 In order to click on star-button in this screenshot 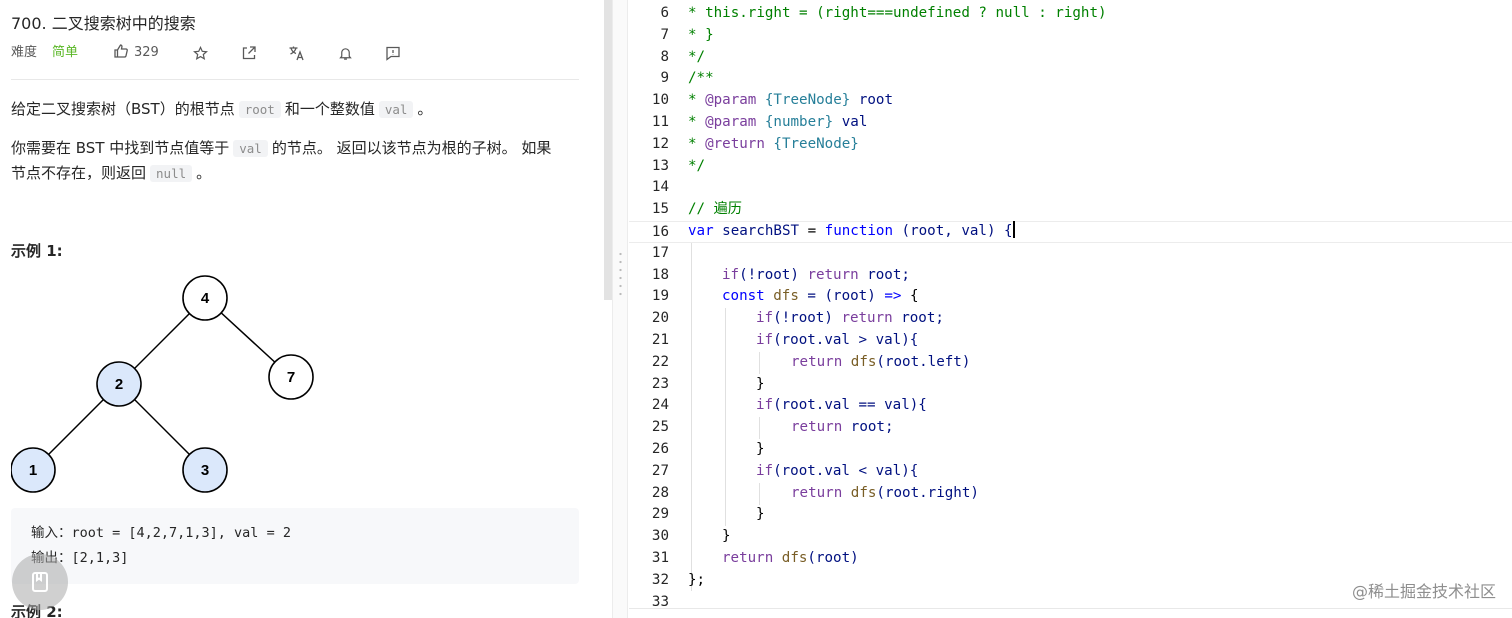, I will do `click(200, 53)`.